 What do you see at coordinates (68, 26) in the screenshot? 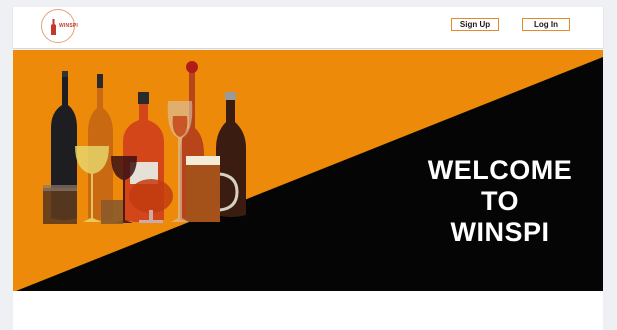
I see `logo-text: WINSPI` at bounding box center [68, 26].